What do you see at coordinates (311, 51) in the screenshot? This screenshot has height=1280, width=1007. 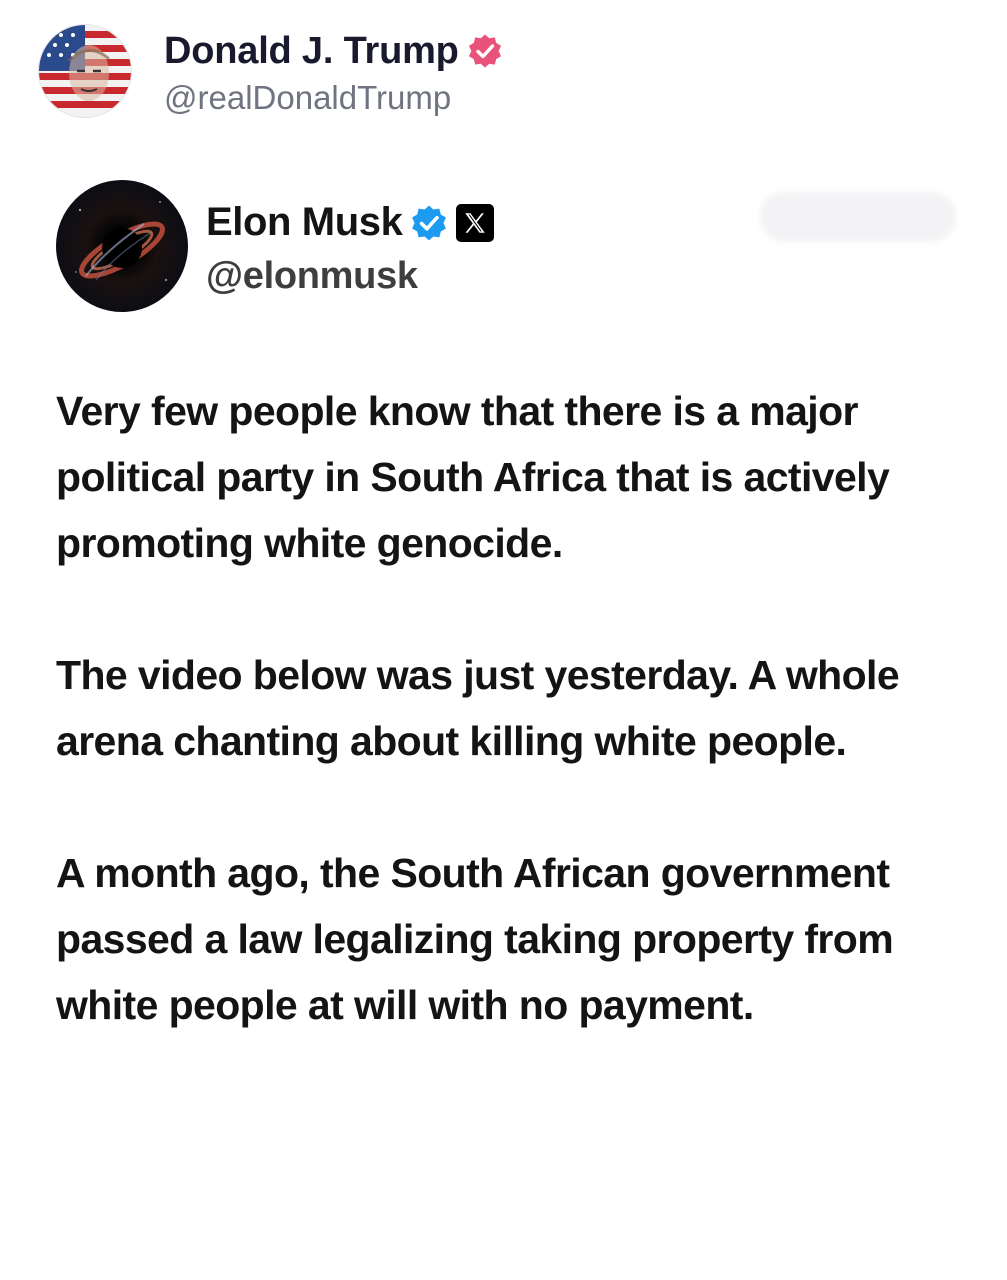 I see `author-display-name: Donald J. Trump` at bounding box center [311, 51].